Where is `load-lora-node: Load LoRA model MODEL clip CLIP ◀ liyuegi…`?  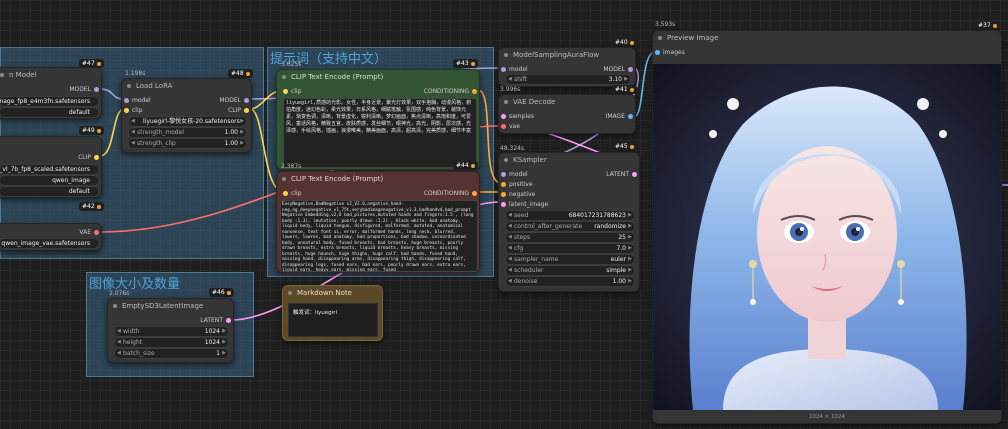
load-lora-node: Load LoRA model MODEL clip CLIP ◀ liyuegi… is located at coordinates (186, 115).